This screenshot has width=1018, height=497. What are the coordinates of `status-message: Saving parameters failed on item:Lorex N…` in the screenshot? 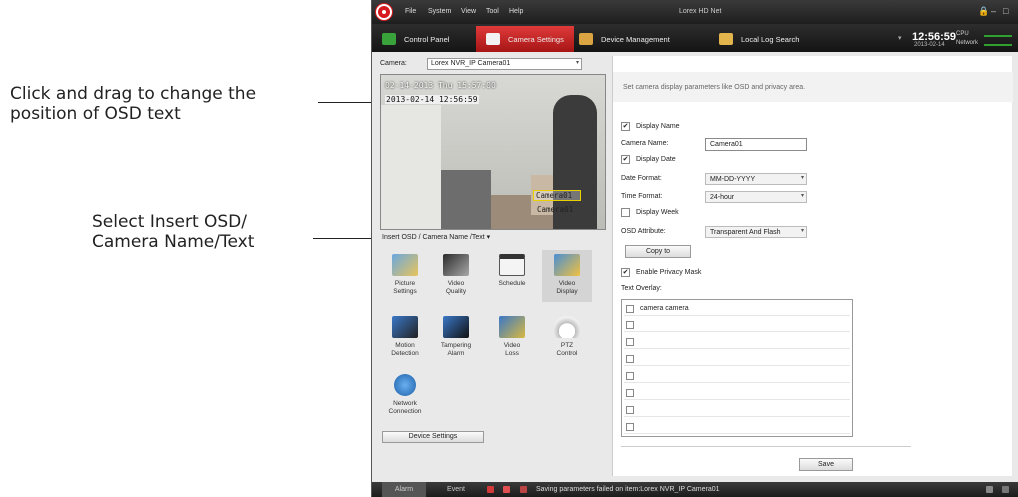 It's located at (628, 489).